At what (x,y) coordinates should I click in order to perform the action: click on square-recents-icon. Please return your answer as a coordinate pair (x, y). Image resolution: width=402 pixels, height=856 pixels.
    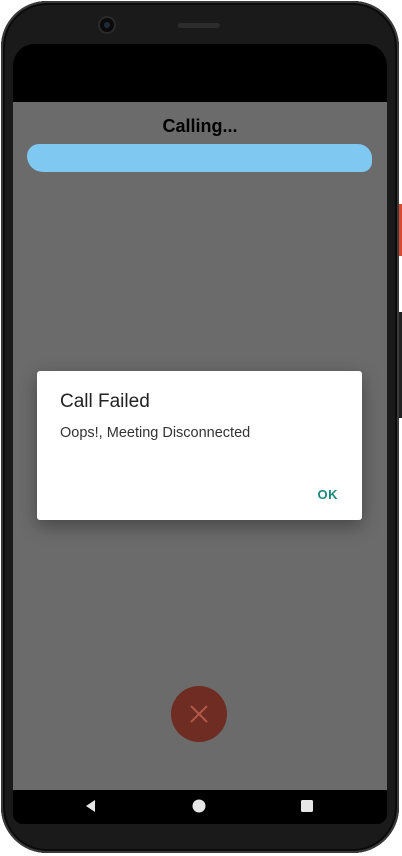
    Looking at the image, I should click on (307, 806).